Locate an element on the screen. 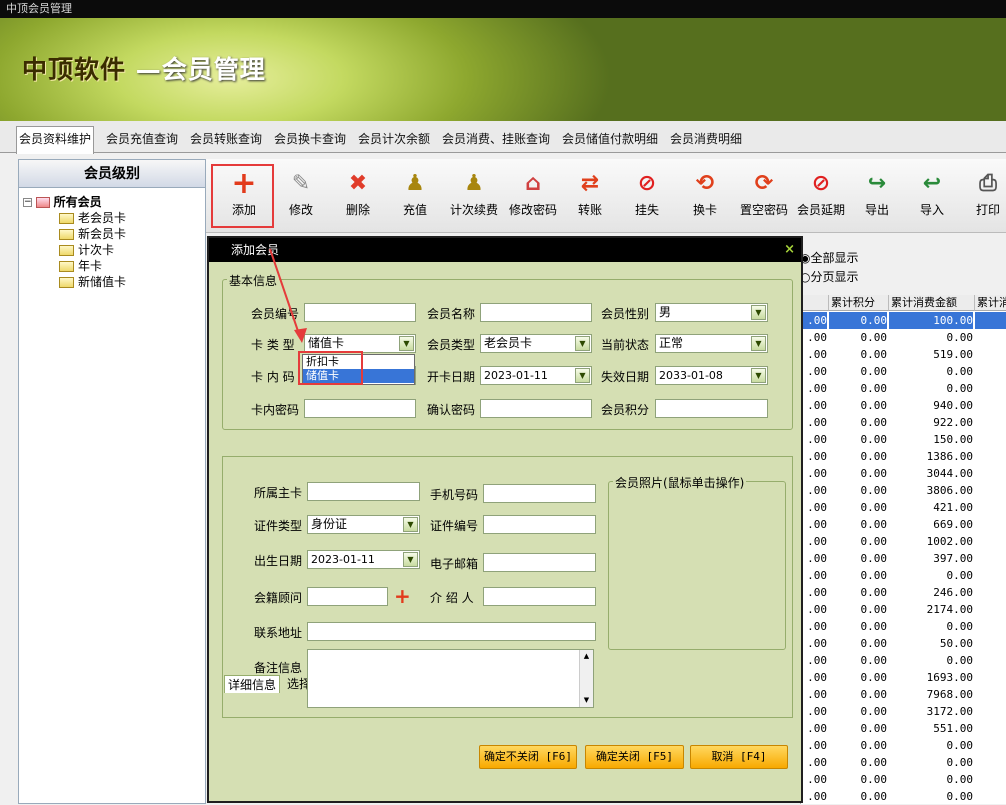  grid-cell-consume: 246.00 is located at coordinates (931, 592).